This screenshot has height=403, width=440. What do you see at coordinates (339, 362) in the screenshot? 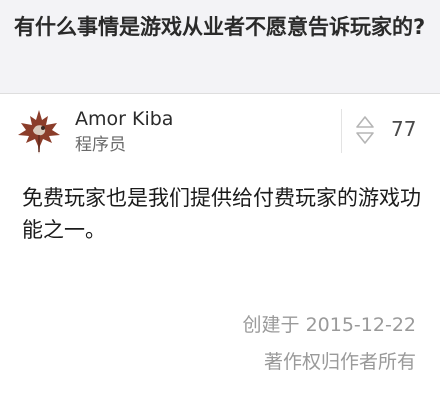
I see `copyright-notice: 著作权归作者所有` at bounding box center [339, 362].